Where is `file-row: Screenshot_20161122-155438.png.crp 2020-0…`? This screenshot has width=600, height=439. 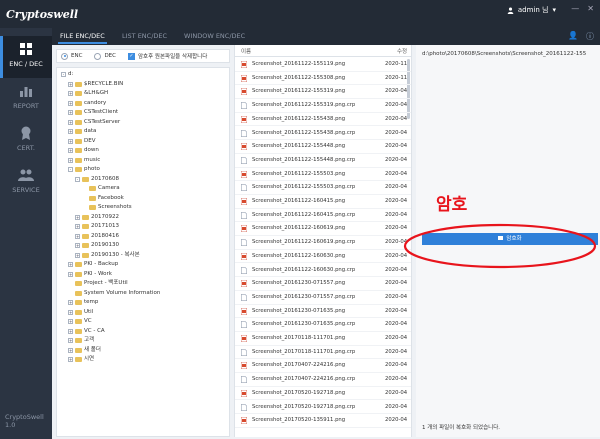
file-row: Screenshot_20161122-155438.png.crp 2020-0… is located at coordinates (323, 134).